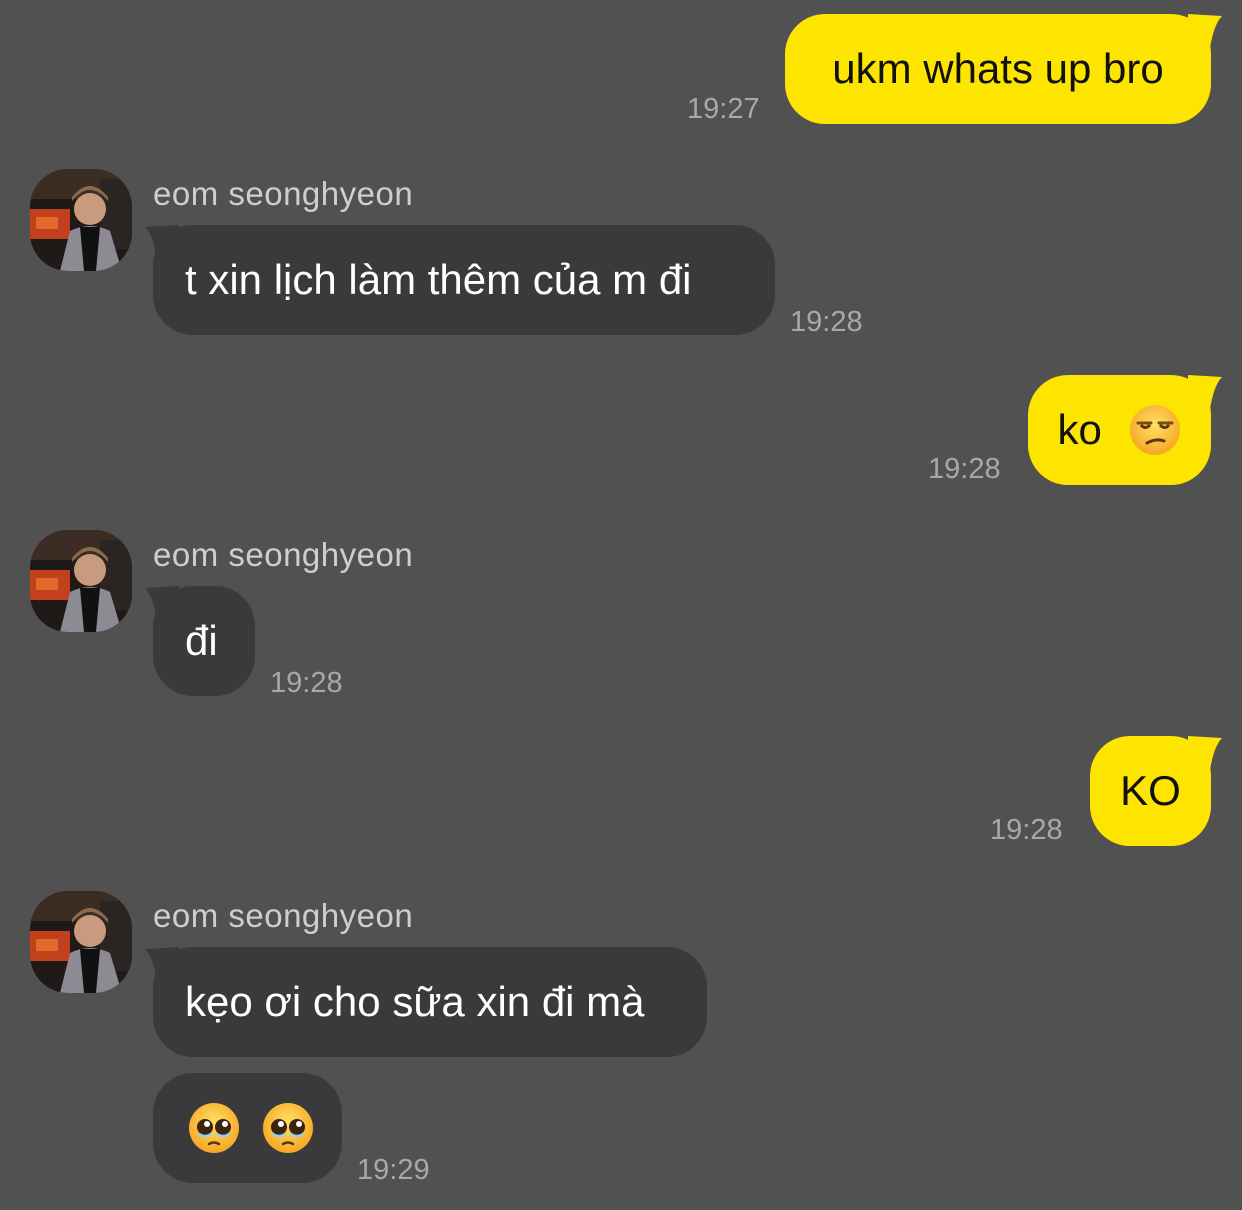  What do you see at coordinates (1150, 790) in the screenshot?
I see `message-text: KO` at bounding box center [1150, 790].